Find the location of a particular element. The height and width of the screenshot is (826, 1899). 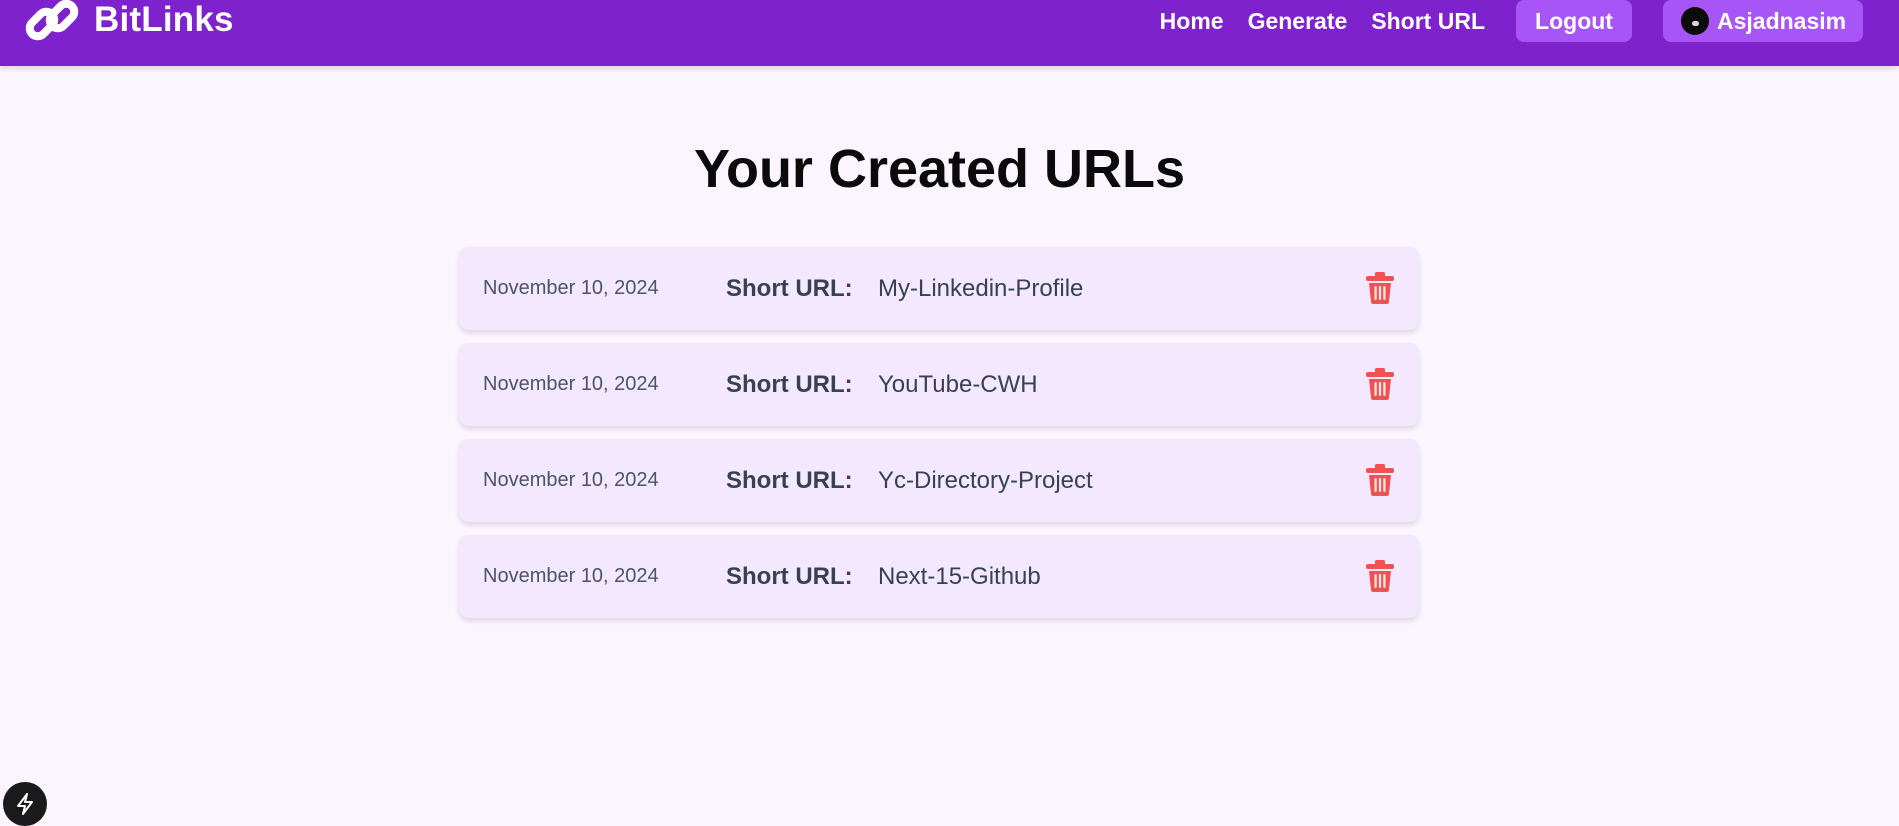

short-url-link: My-Linkedin-Profile is located at coordinates (980, 288).